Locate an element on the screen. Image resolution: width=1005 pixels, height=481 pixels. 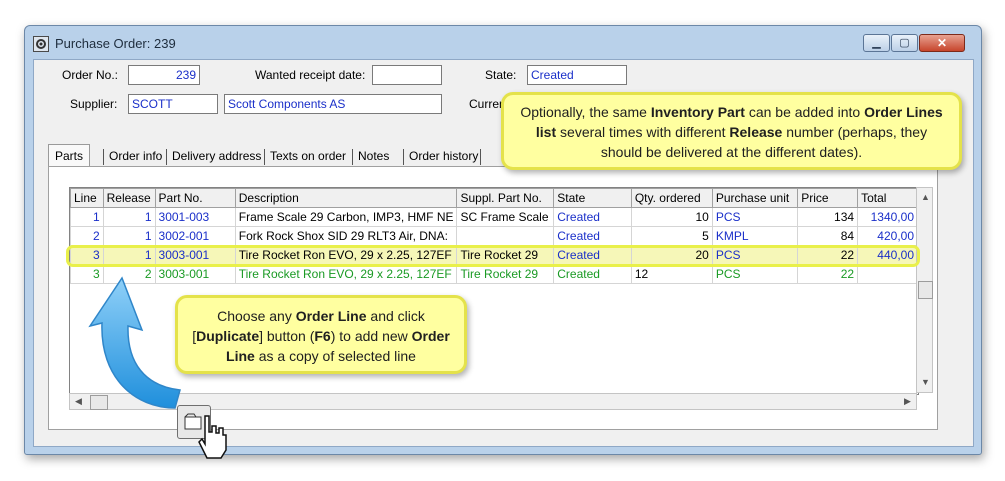
cell-total: 1340,00 is located at coordinates (887, 217).